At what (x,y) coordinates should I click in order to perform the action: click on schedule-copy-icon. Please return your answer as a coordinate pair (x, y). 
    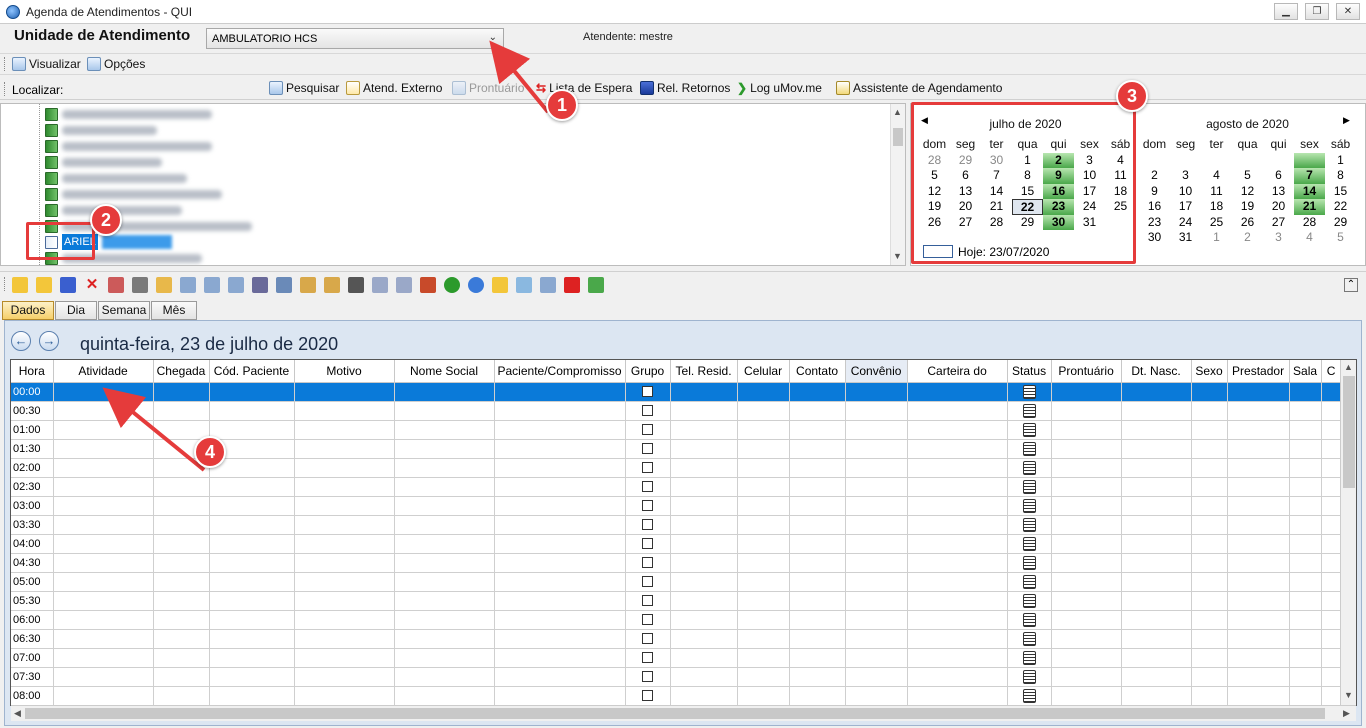
    Looking at the image, I should click on (236, 285).